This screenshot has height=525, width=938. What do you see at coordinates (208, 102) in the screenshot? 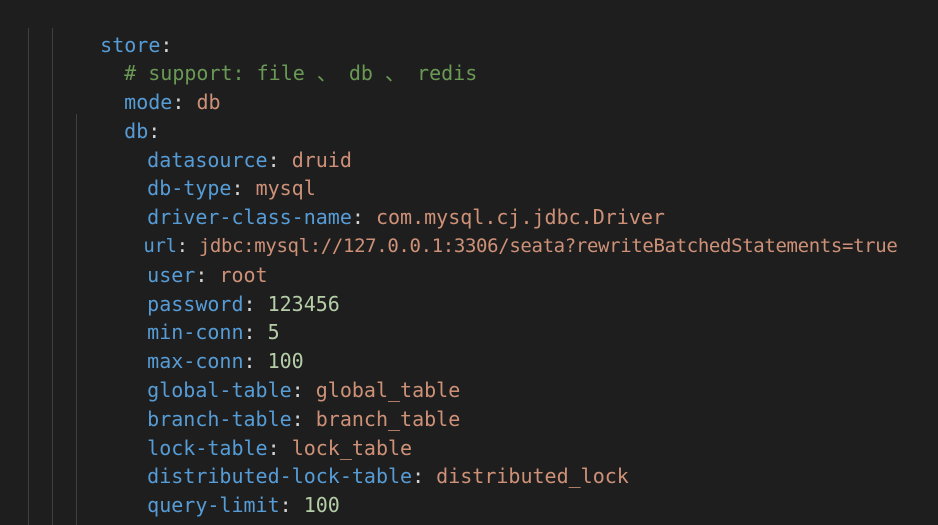
I see `yaml-value: db` at bounding box center [208, 102].